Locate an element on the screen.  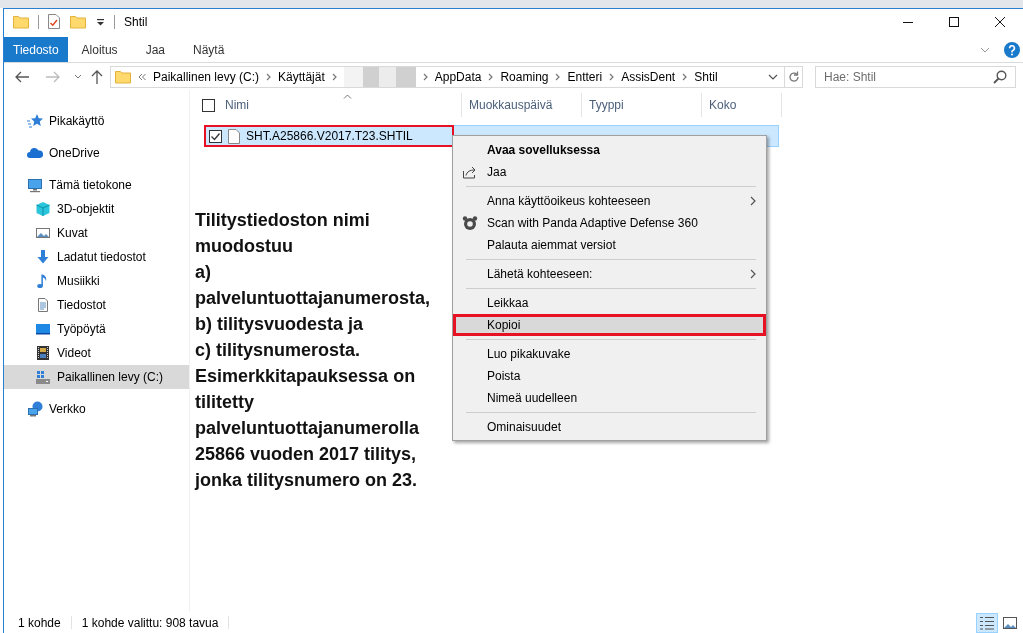
customize-caret-icon is located at coordinates (100, 21).